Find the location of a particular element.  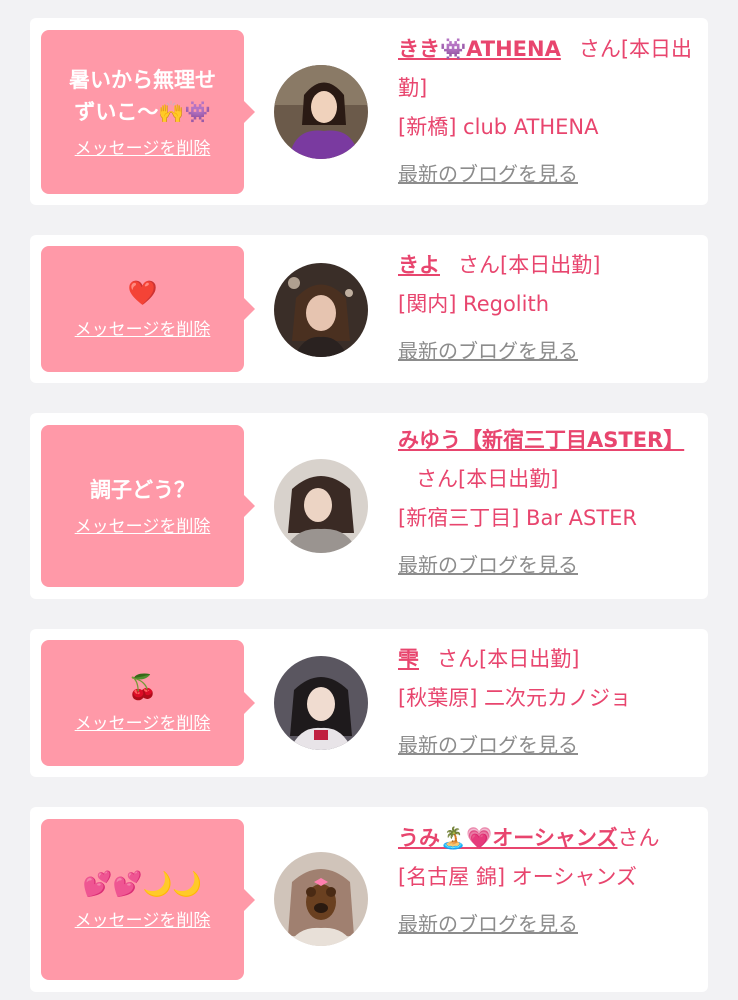

message-text: 💕💕🌙🌙 is located at coordinates (142, 883).